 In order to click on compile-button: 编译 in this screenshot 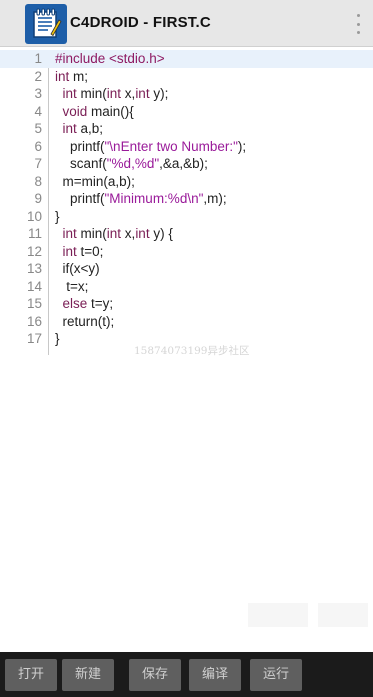, I will do `click(215, 675)`.